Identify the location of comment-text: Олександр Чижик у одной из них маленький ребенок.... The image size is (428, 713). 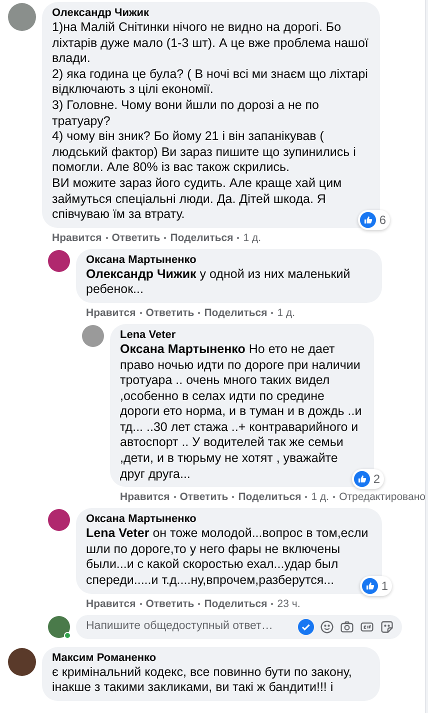
(219, 282).